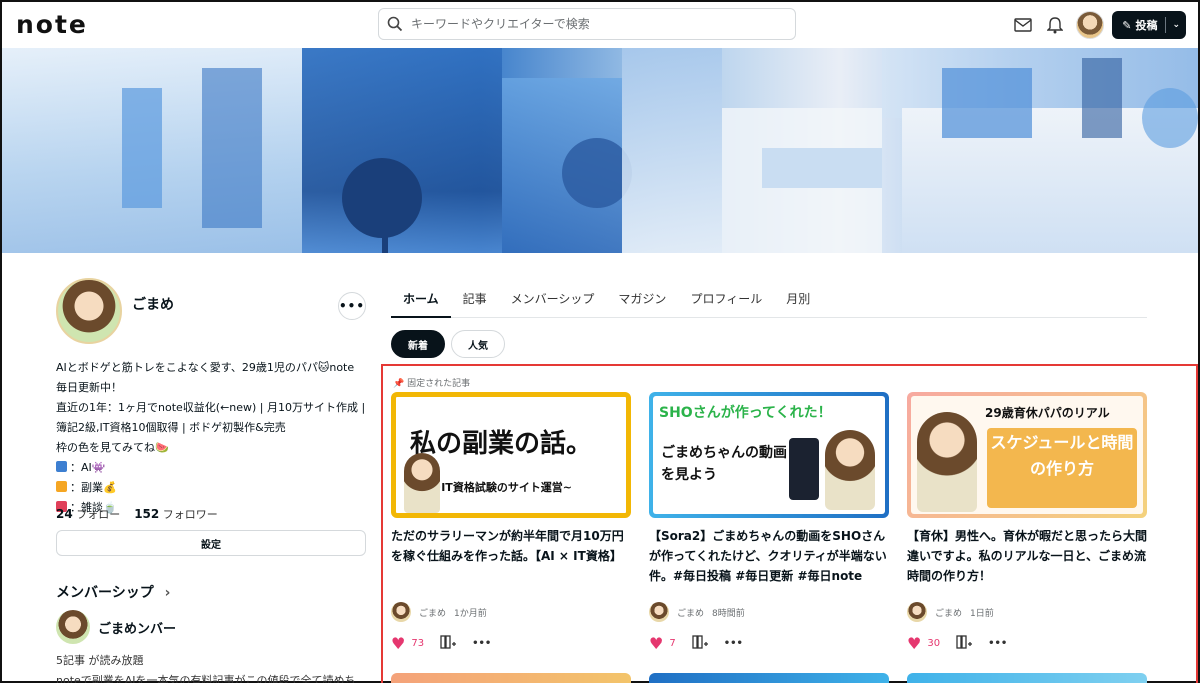 This screenshot has width=1200, height=683. Describe the element at coordinates (100, 660) in the screenshot. I see `membership-article-count: 5記事 が読み放題` at that location.